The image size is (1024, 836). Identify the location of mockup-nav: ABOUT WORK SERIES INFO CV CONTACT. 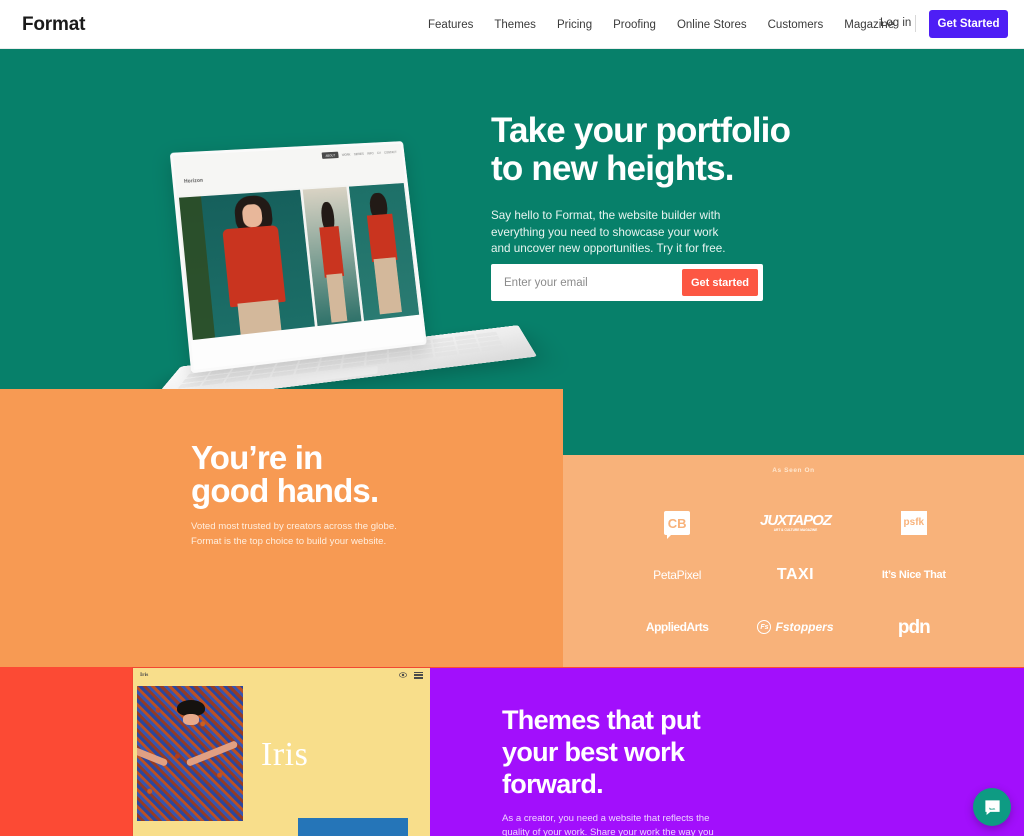
(359, 154).